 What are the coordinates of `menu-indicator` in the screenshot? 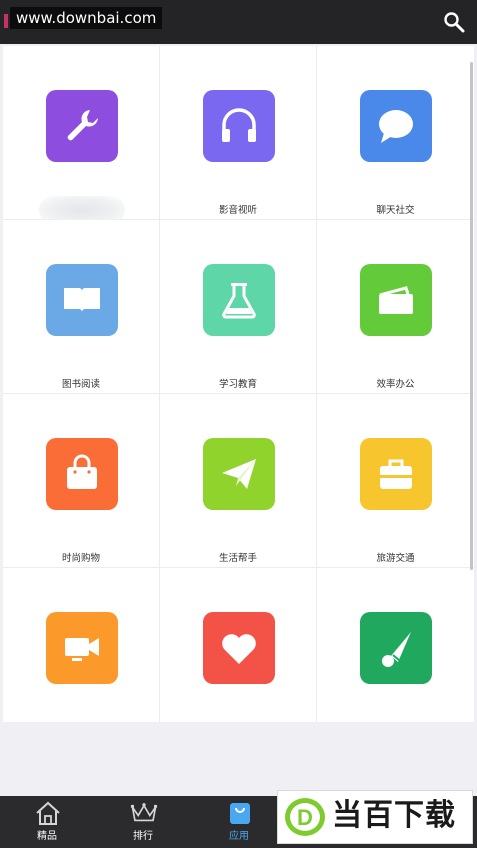 It's located at (6, 21).